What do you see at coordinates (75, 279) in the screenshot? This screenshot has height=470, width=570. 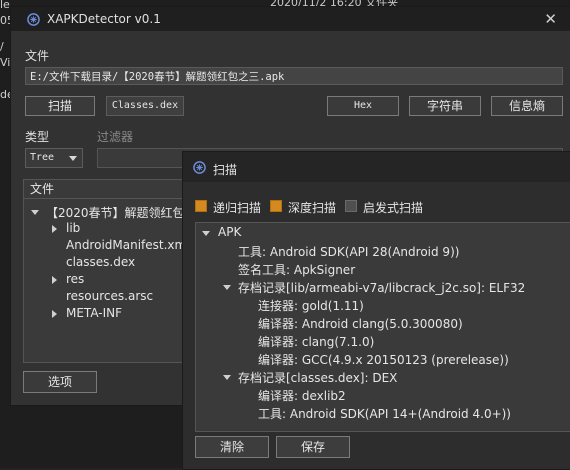 I see `tree-item-res: res` at bounding box center [75, 279].